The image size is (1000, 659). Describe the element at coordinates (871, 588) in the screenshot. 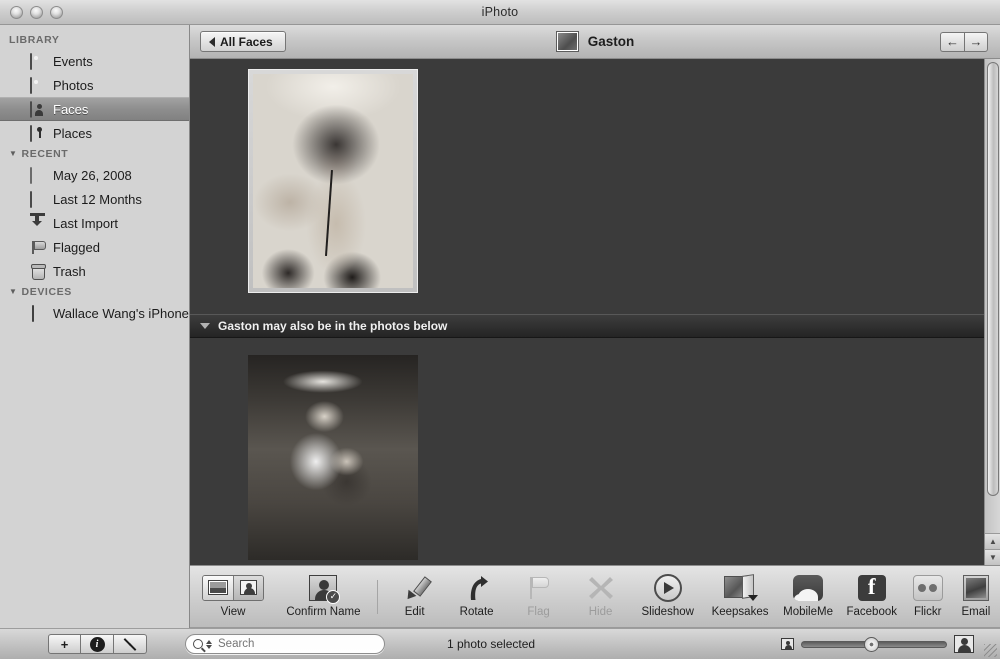

I see `facebook-icon: f` at that location.